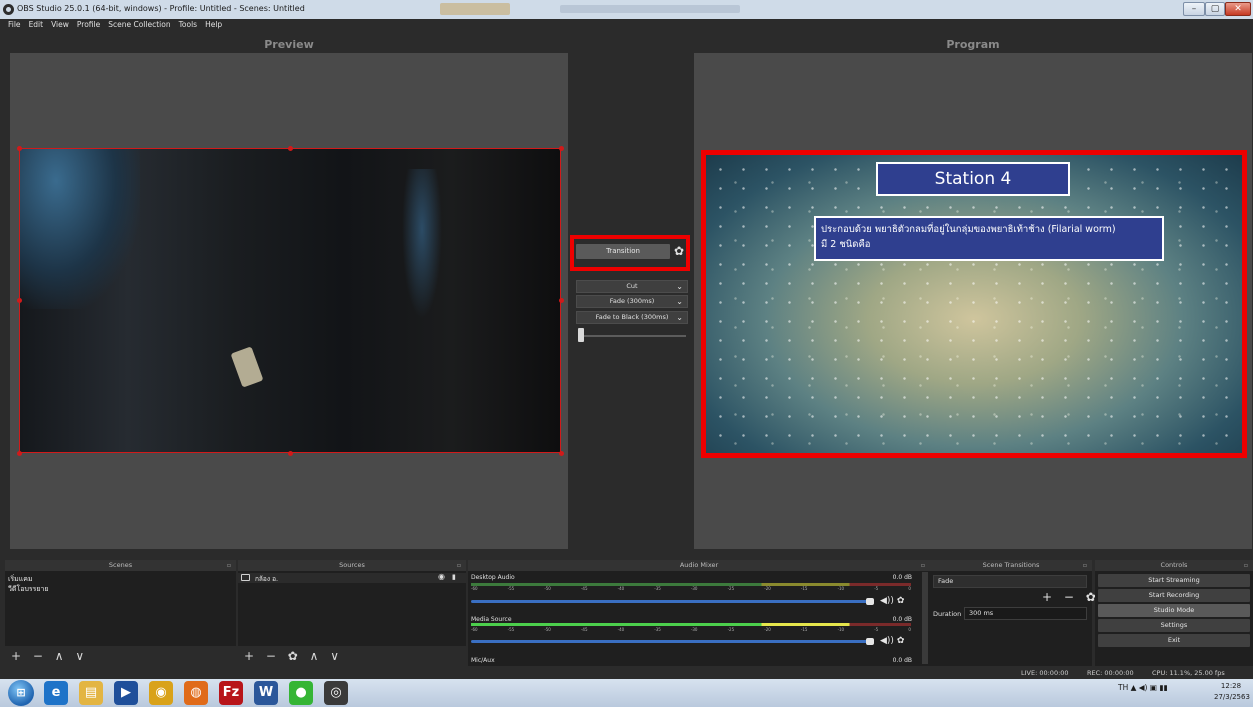 The height and width of the screenshot is (707, 1253). I want to click on dock-header: Controls ▫, so click(1174, 565).